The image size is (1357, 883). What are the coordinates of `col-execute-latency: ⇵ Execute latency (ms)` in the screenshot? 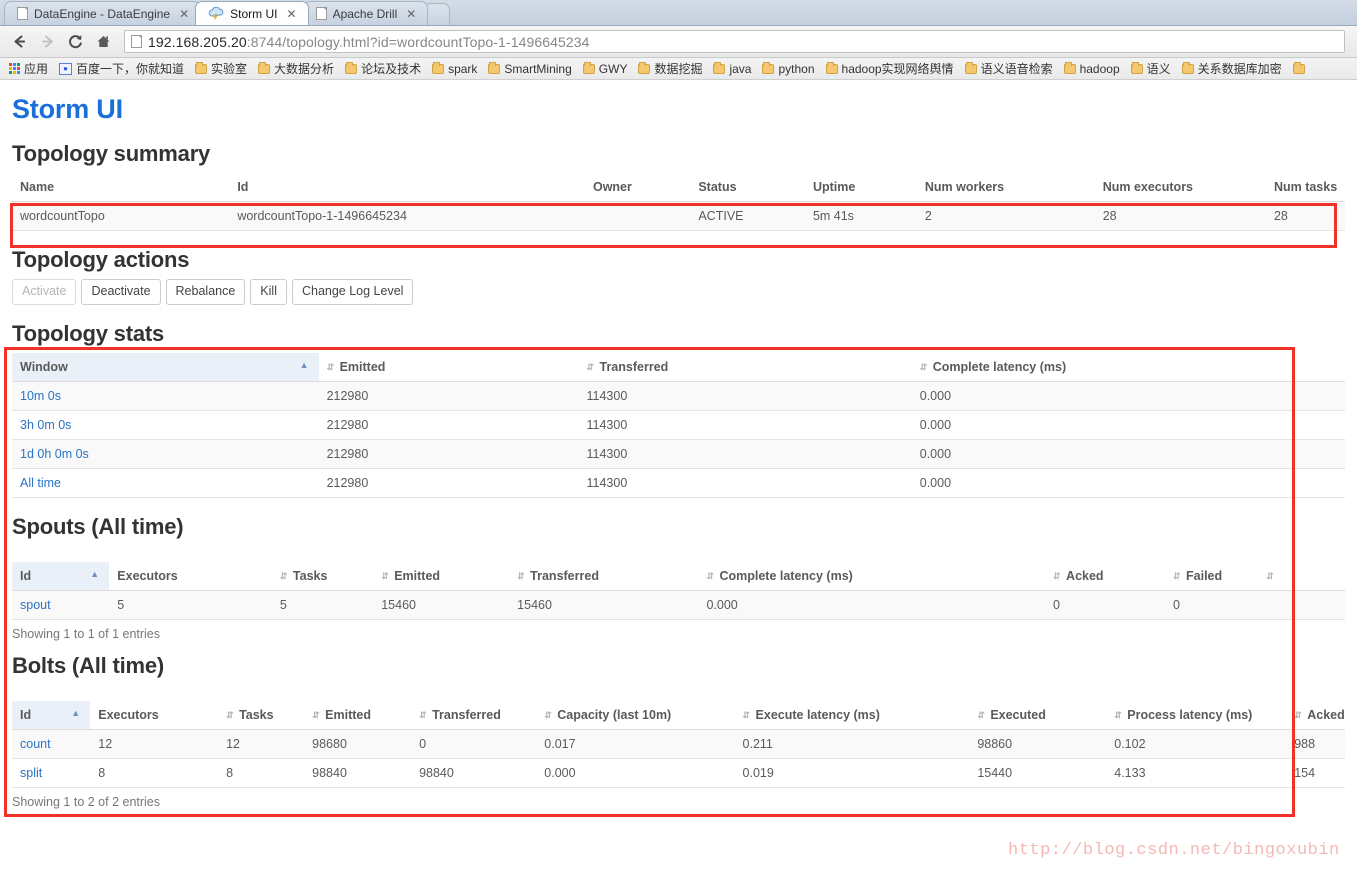 It's located at (852, 715).